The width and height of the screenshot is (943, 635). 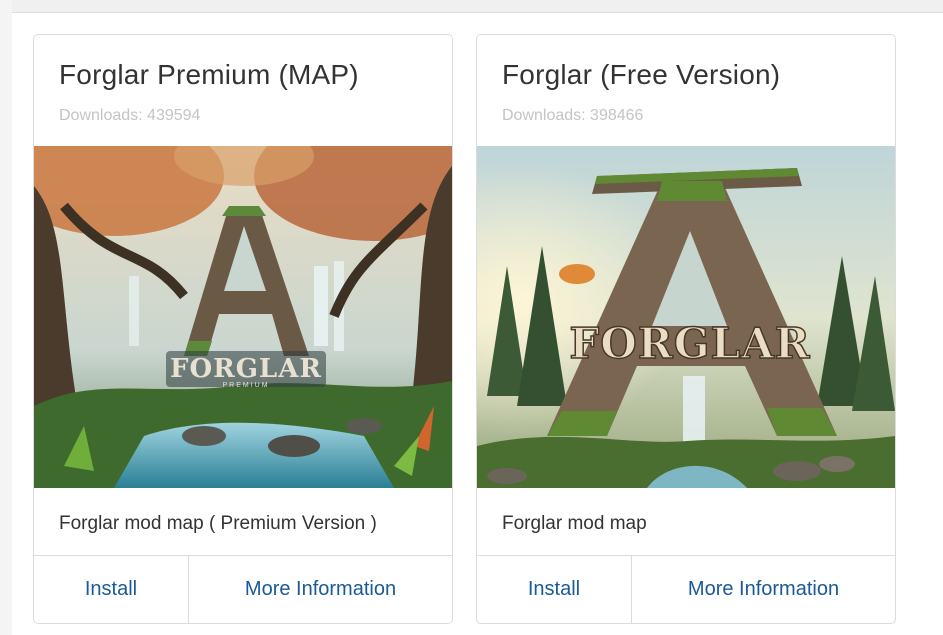 What do you see at coordinates (574, 523) in the screenshot?
I see `mod-description: Forglar mod map` at bounding box center [574, 523].